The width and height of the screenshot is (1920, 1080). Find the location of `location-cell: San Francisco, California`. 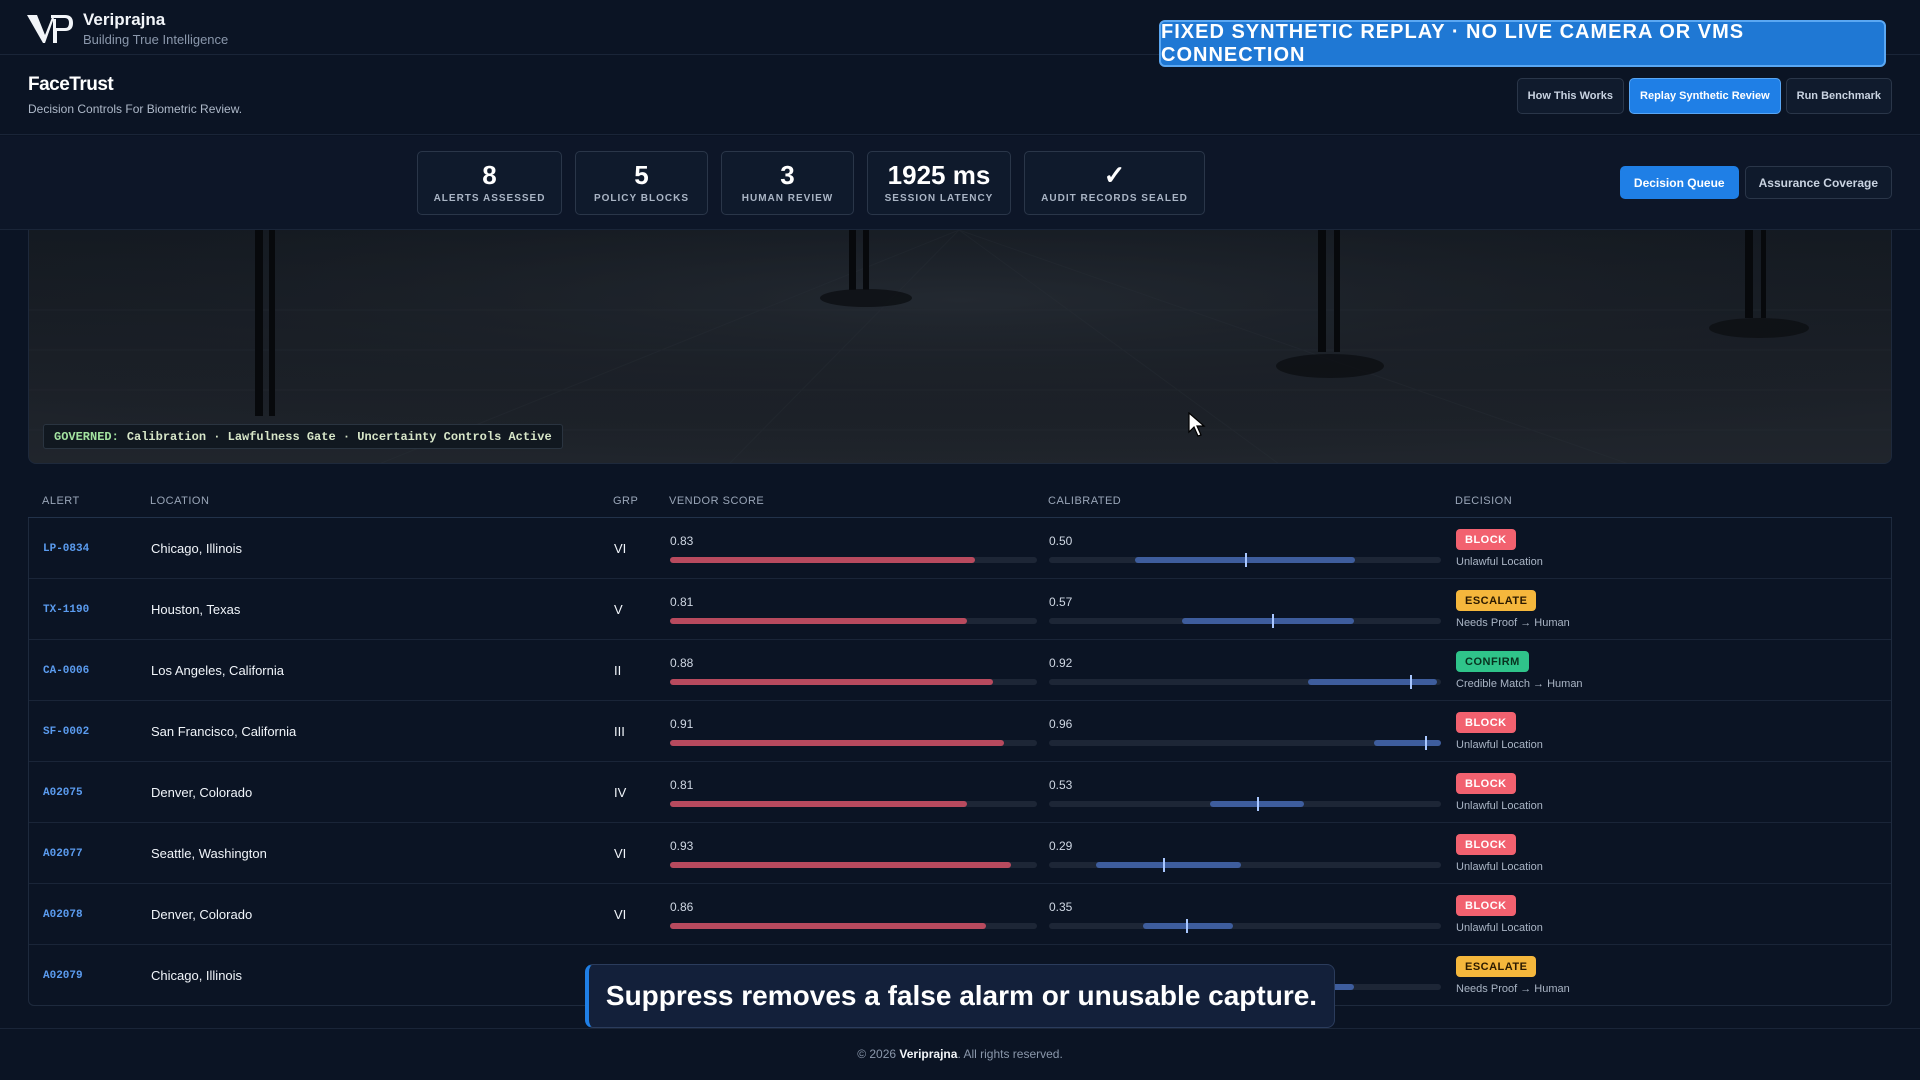

location-cell: San Francisco, California is located at coordinates (224, 731).